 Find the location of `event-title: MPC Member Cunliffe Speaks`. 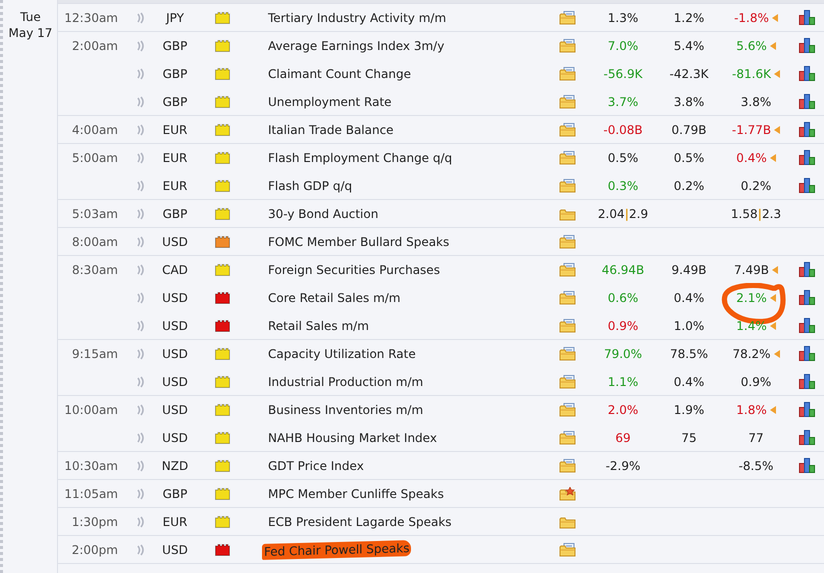

event-title: MPC Member Cunliffe Speaks is located at coordinates (356, 493).